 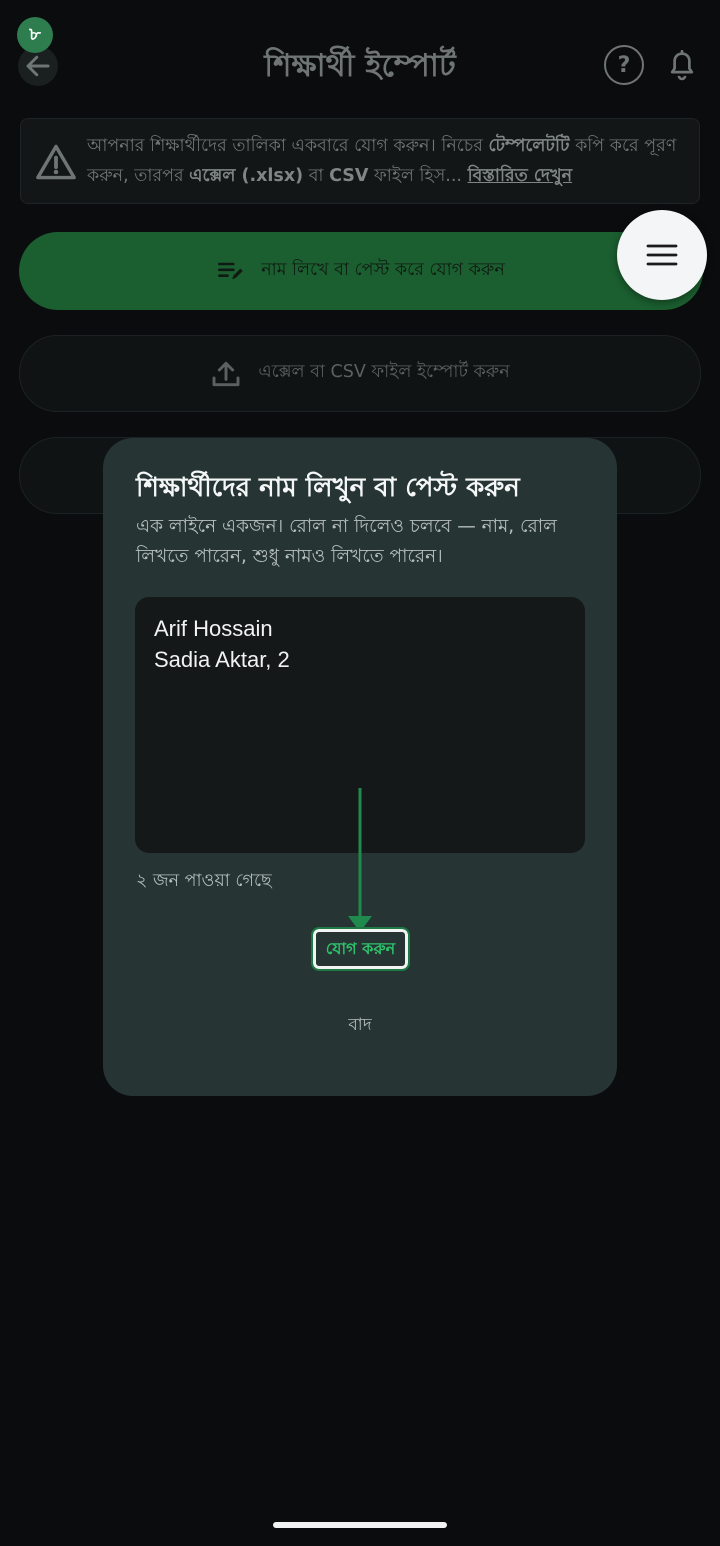 I want to click on import-file-label: এক্সেল বা CSV ফাইল ইম্পোর্ট করুন, so click(x=384, y=372).